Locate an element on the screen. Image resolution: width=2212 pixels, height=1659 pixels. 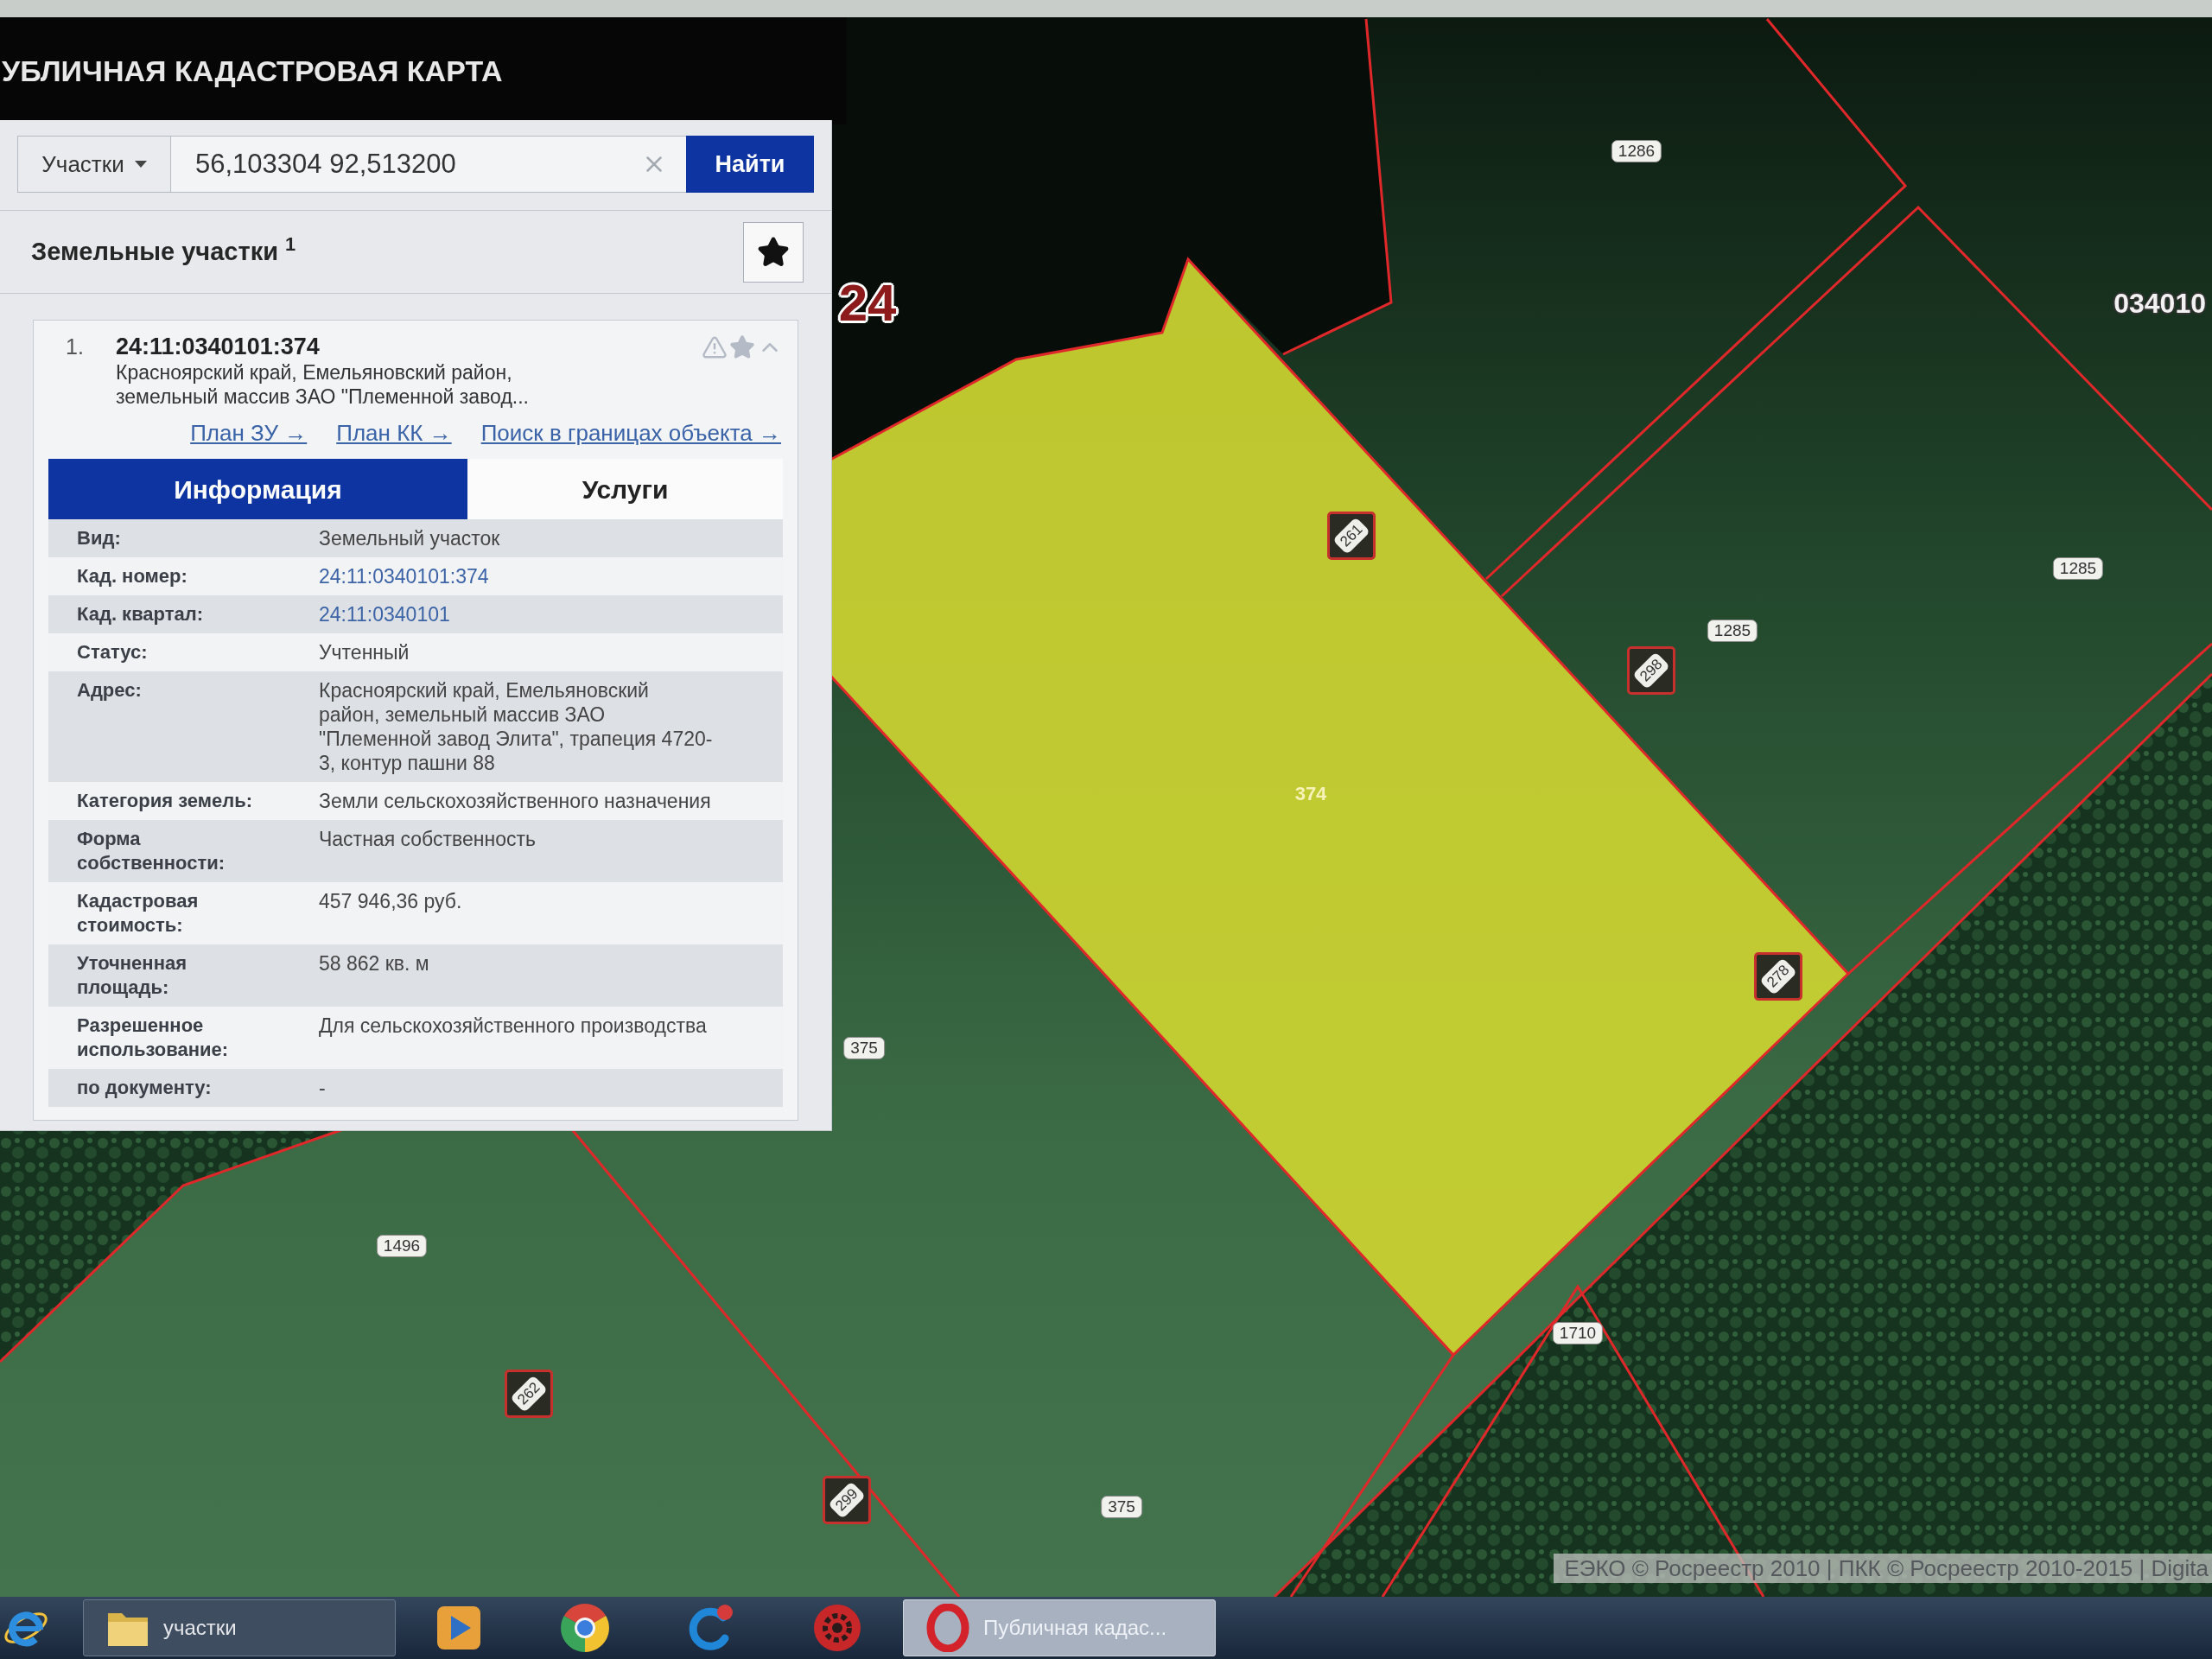
field-label: Кад. квартал: is located at coordinates (141, 614).